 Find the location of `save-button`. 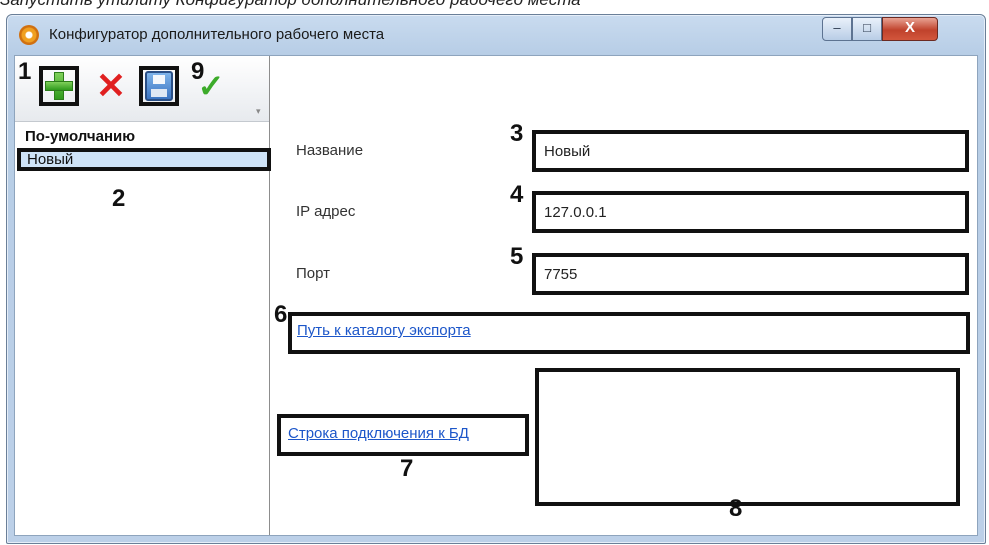

save-button is located at coordinates (159, 86).